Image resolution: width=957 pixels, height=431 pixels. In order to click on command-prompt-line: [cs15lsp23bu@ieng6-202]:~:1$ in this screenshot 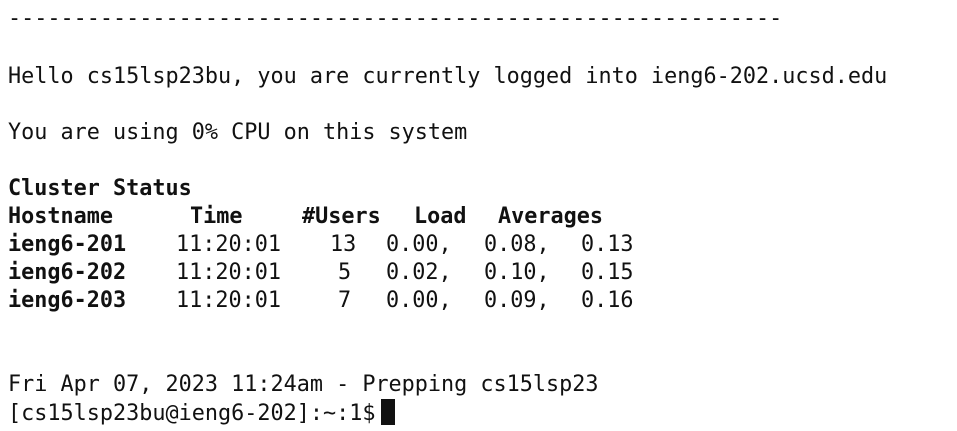, I will do `click(202, 413)`.